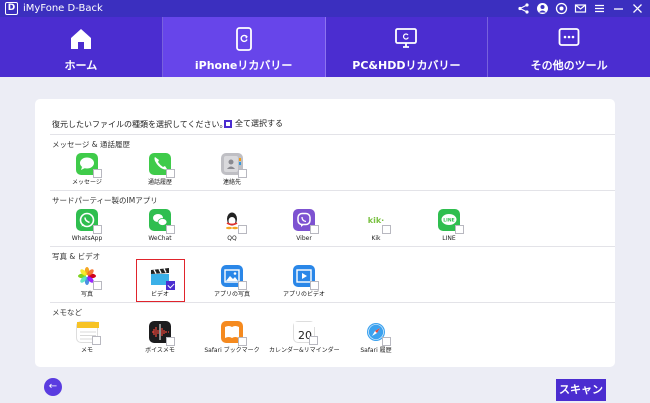 The image size is (650, 403). I want to click on tile-label: アプリのビデオ, so click(303, 294).